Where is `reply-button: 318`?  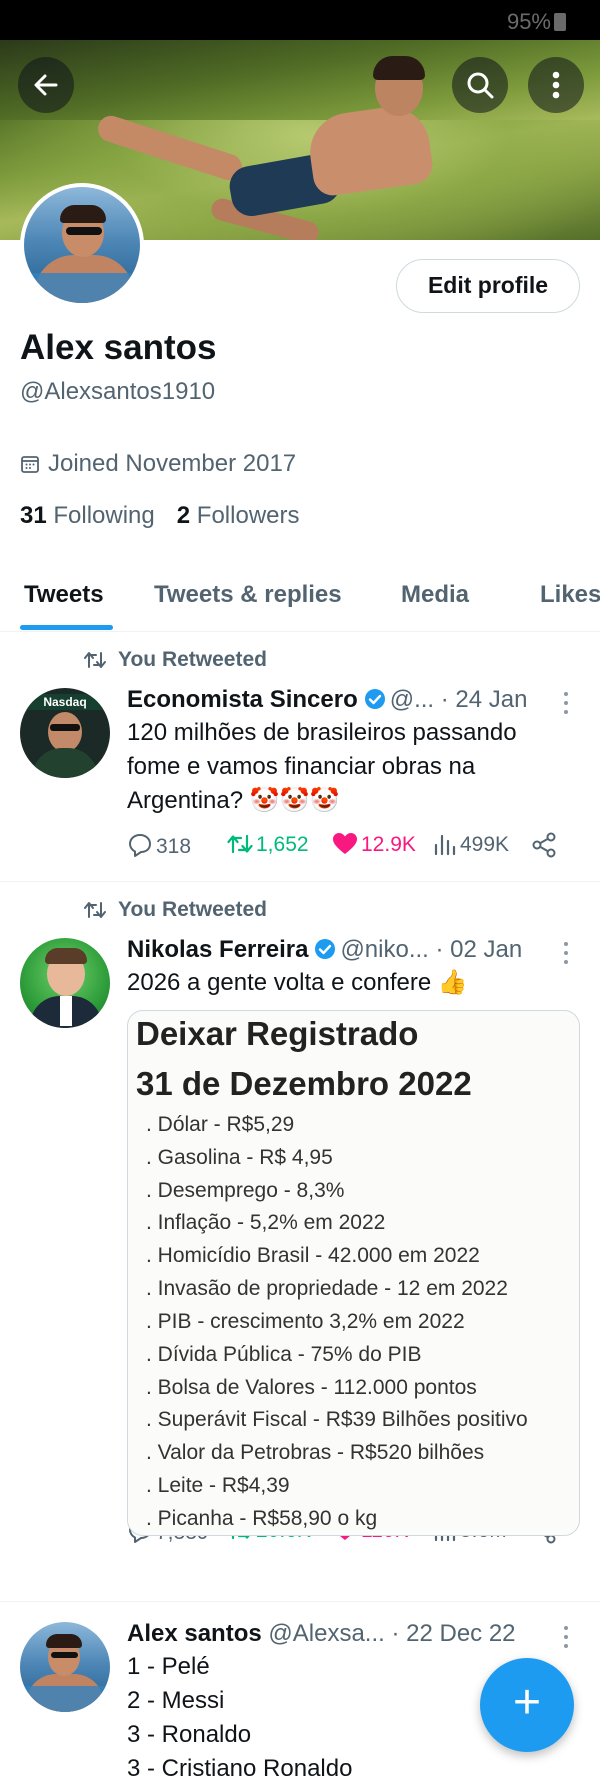 reply-button: 318 is located at coordinates (159, 845).